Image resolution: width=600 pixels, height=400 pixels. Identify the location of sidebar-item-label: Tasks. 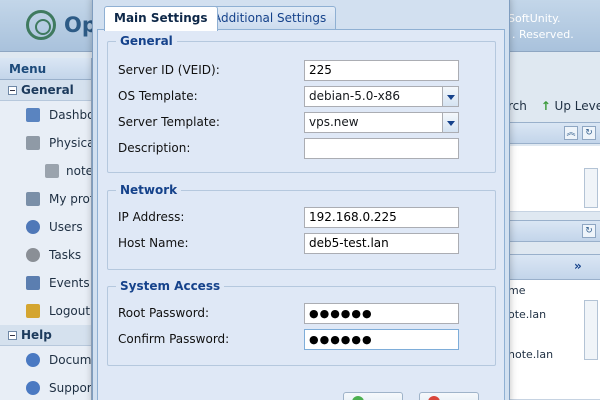
(65, 255).